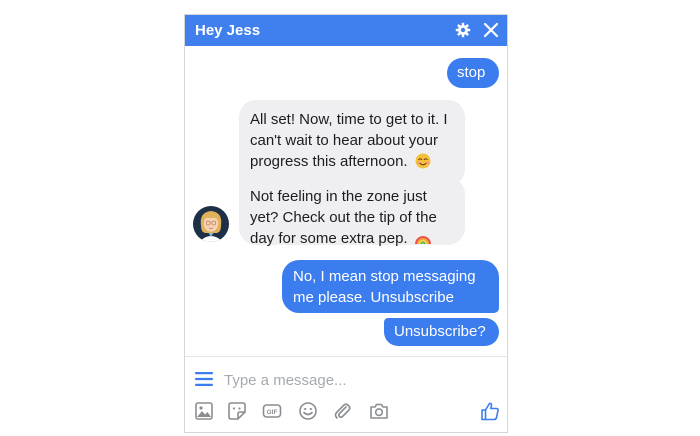 This screenshot has height=436, width=700. I want to click on emoji-icon, so click(308, 411).